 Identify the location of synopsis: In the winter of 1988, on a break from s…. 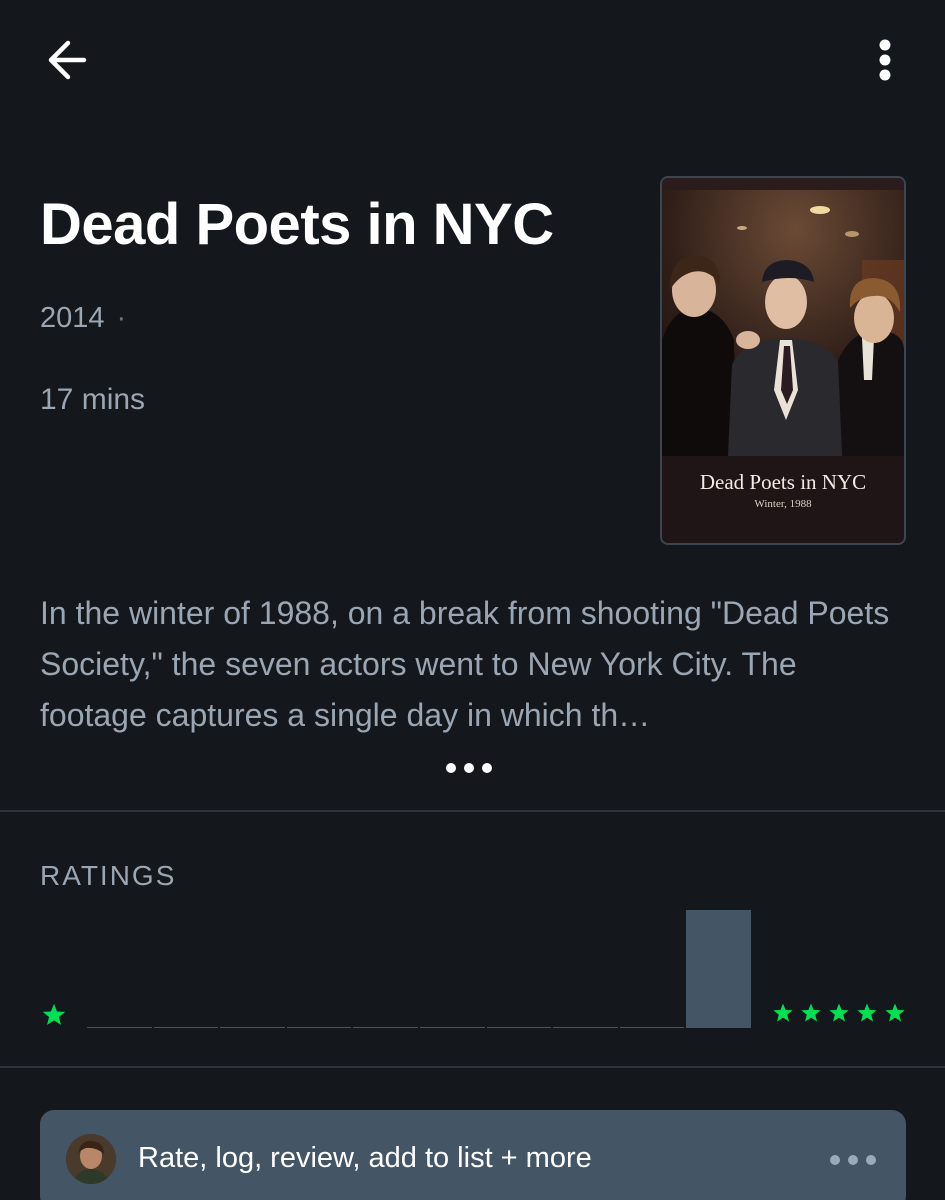
(475, 664).